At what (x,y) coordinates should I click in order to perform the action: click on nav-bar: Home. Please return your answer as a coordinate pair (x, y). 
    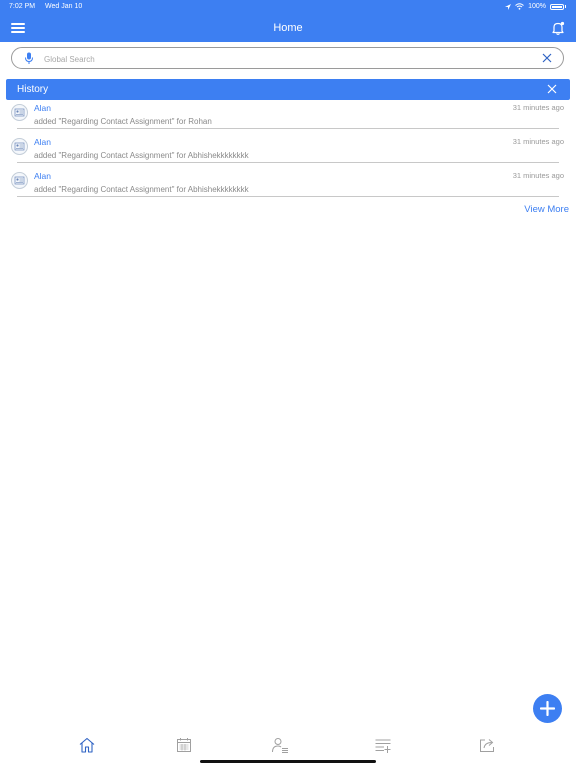
    Looking at the image, I should click on (288, 28).